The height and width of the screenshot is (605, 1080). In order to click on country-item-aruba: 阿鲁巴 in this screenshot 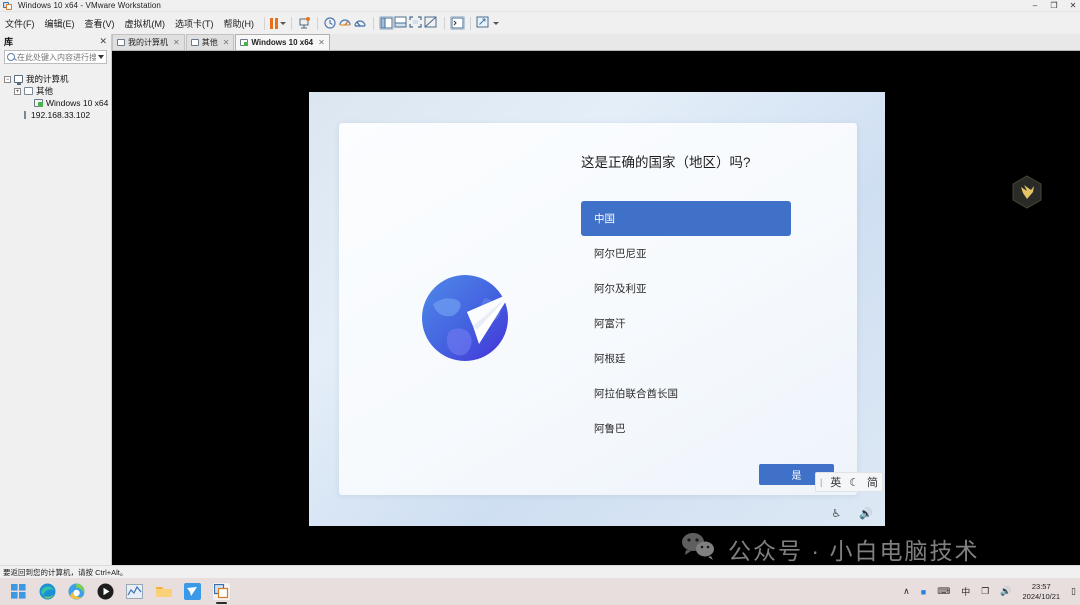, I will do `click(686, 428)`.